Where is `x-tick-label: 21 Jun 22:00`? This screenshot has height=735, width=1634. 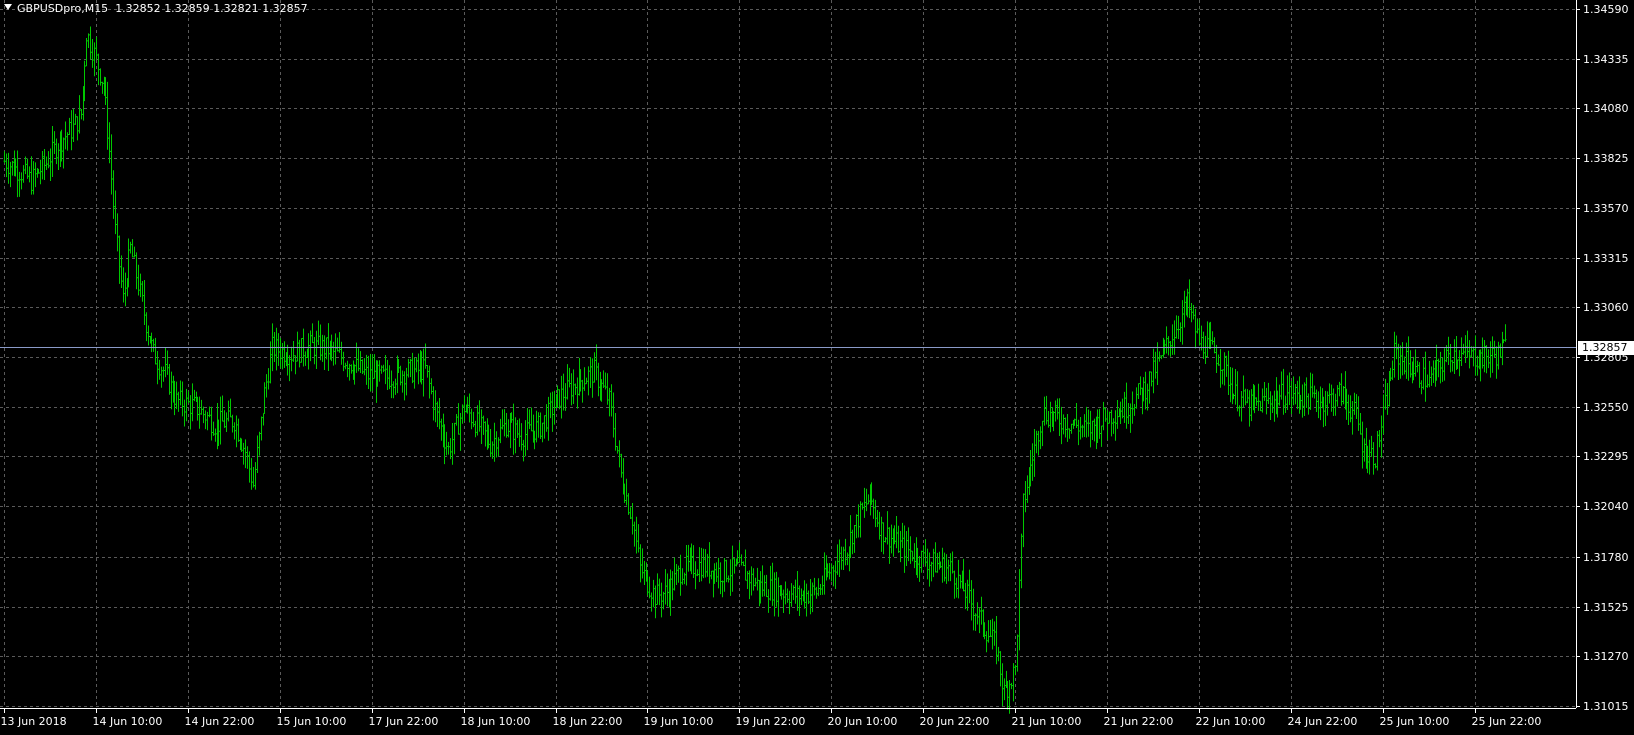 x-tick-label: 21 Jun 22:00 is located at coordinates (1138, 721).